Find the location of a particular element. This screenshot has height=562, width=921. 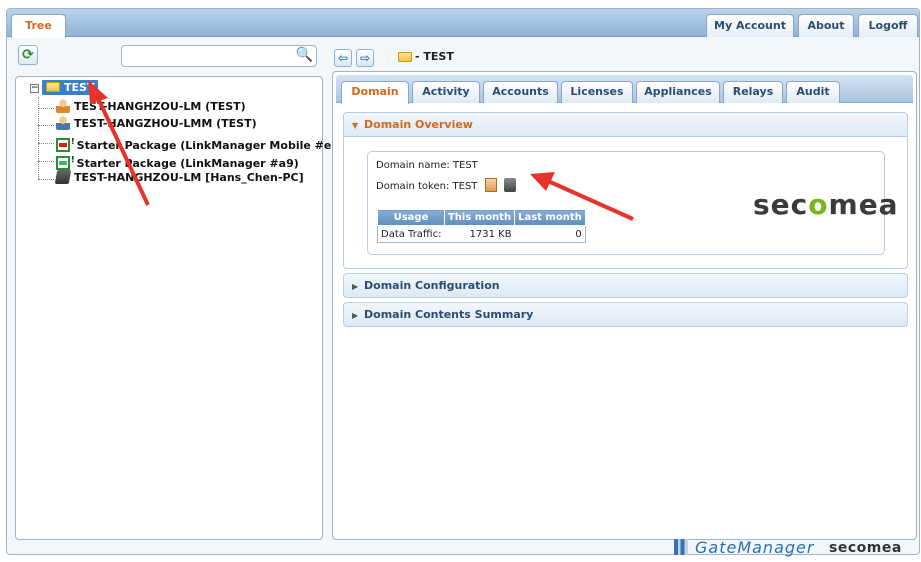

tab-domain: Domain is located at coordinates (375, 92).